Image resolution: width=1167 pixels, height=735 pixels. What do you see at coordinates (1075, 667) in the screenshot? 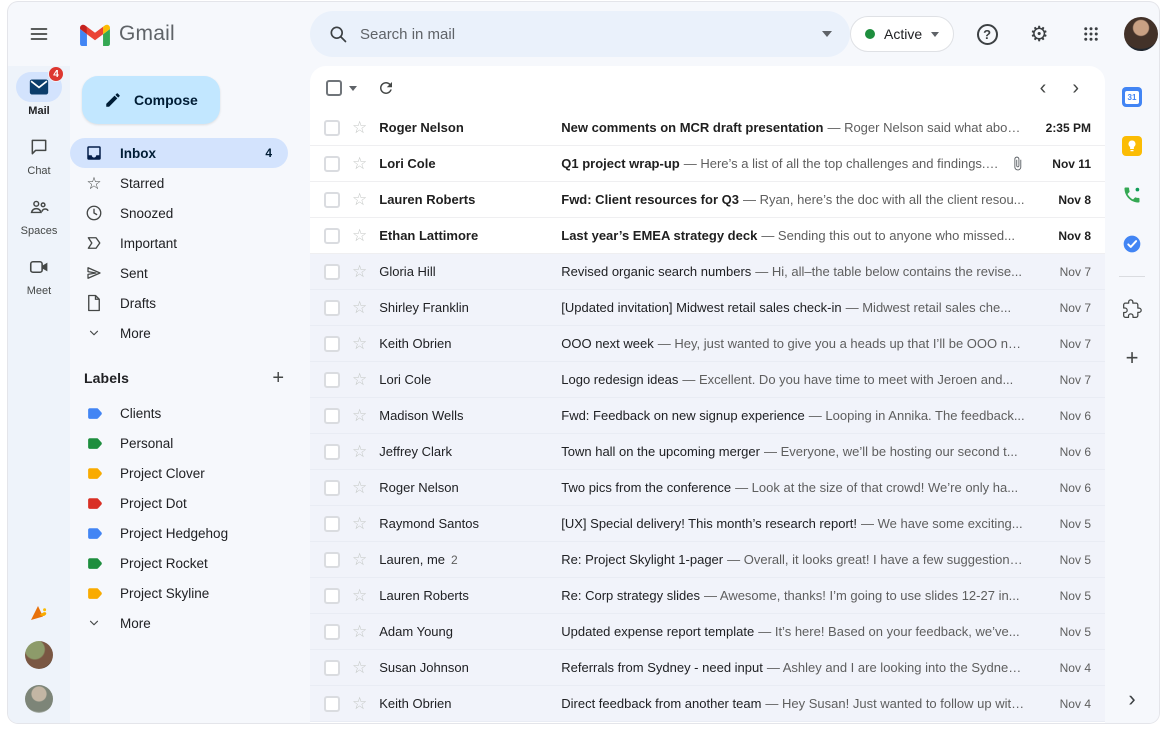
I see `email-date: Nov 4` at bounding box center [1075, 667].